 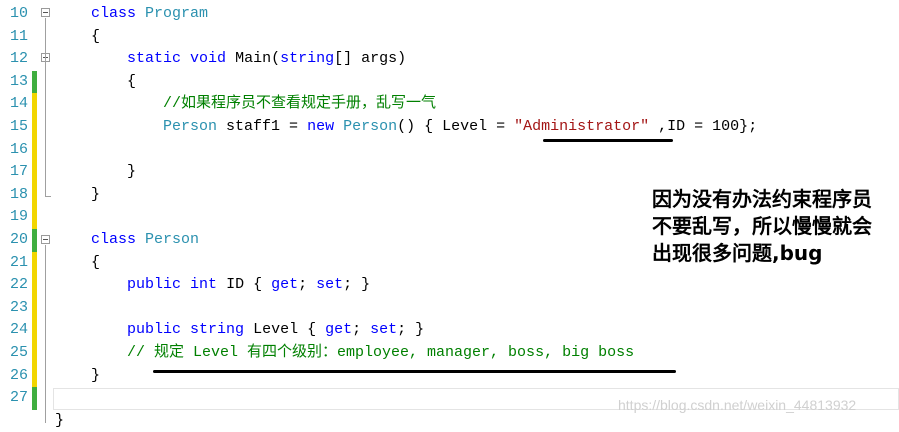 What do you see at coordinates (449, 330) in the screenshot?
I see `code-line: 24 public string Level { get; set; }` at bounding box center [449, 330].